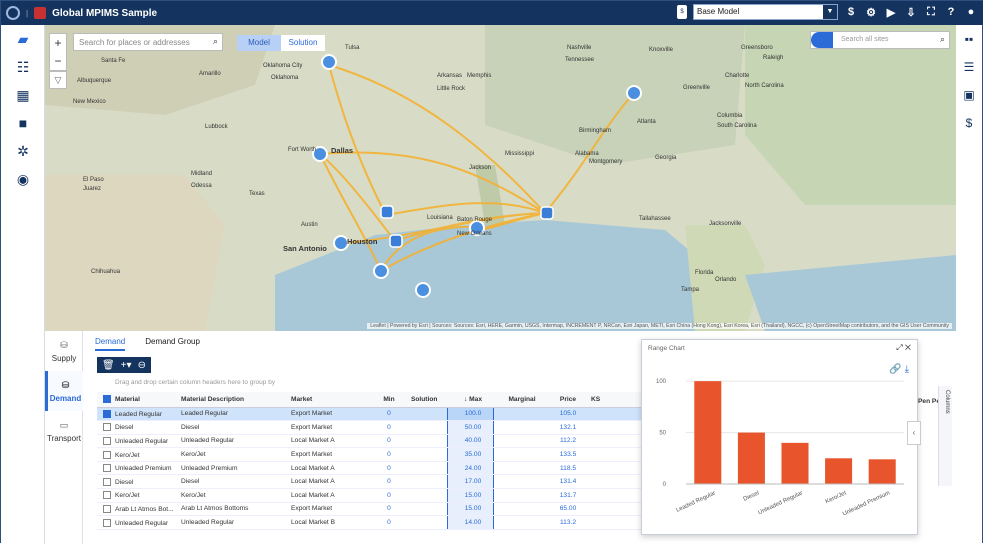 The height and width of the screenshot is (544, 983). What do you see at coordinates (136, 454) in the screenshot?
I see `cell-material: Kero/Jet` at bounding box center [136, 454].